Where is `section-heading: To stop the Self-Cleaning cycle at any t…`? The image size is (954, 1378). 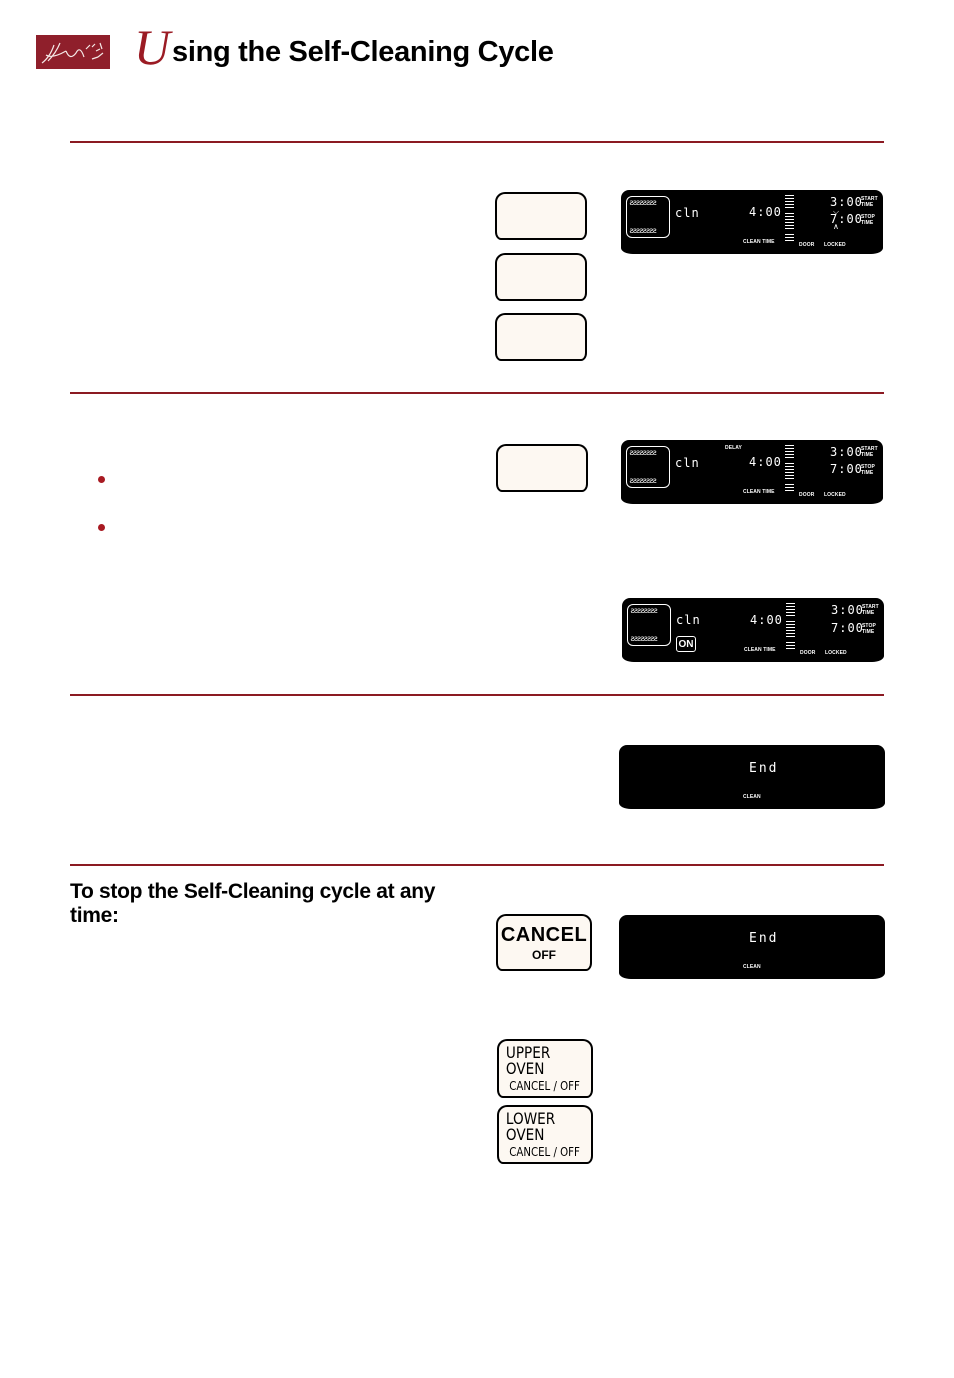 section-heading: To stop the Self-Cleaning cycle at any t… is located at coordinates (253, 903).